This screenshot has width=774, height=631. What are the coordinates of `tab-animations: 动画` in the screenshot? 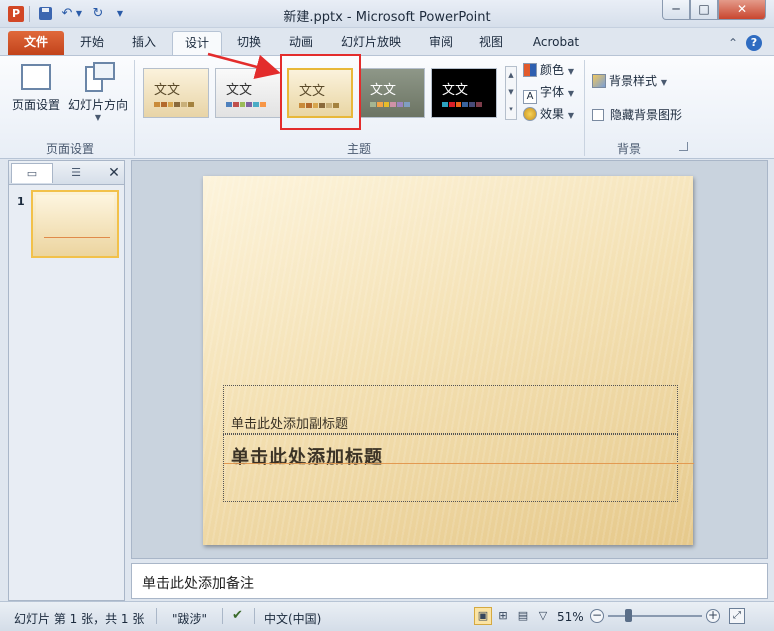 It's located at (301, 43).